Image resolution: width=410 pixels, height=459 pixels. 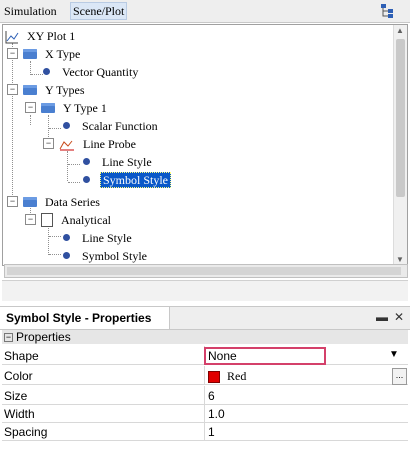 I want to click on tree-label: Y Type 1, so click(x=85, y=108).